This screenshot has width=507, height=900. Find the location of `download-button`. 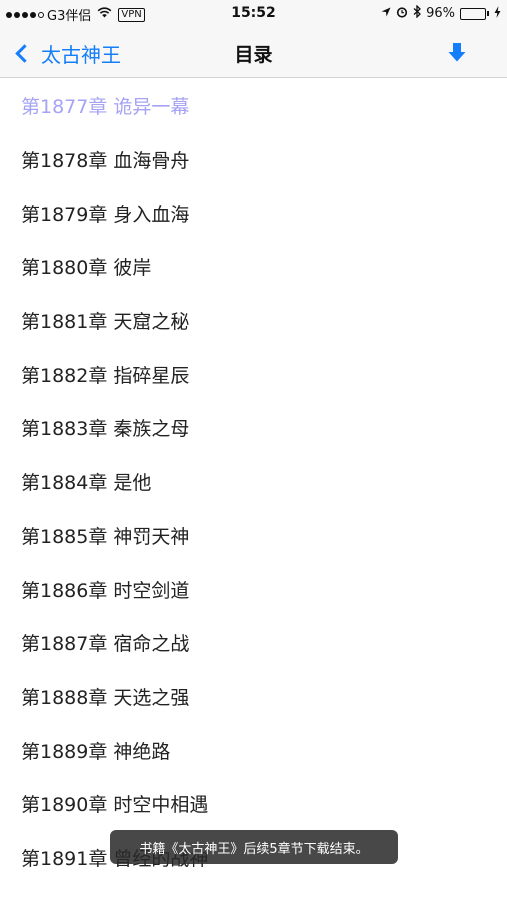

download-button is located at coordinates (457, 53).